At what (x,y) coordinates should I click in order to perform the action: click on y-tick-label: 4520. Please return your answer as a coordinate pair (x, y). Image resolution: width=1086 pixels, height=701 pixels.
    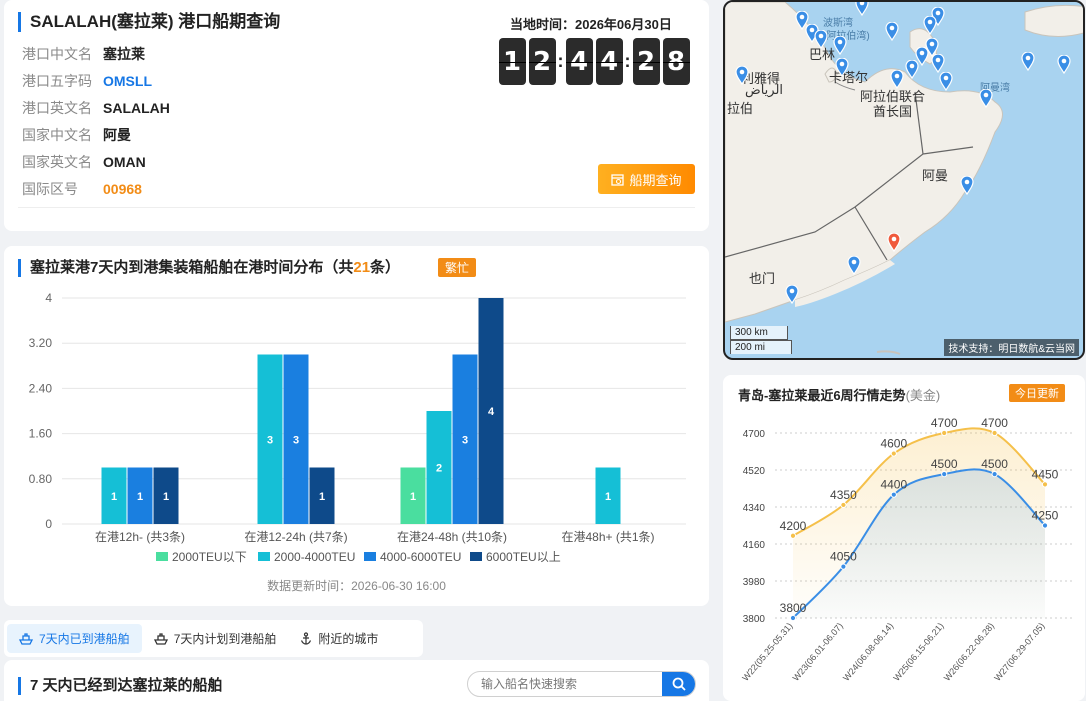
    Looking at the image, I should click on (754, 471).